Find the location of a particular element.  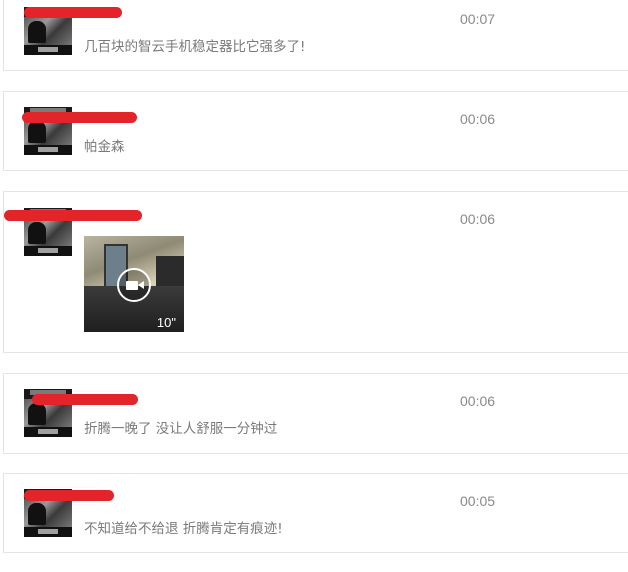

comment-text: 帕金森 is located at coordinates (104, 147).